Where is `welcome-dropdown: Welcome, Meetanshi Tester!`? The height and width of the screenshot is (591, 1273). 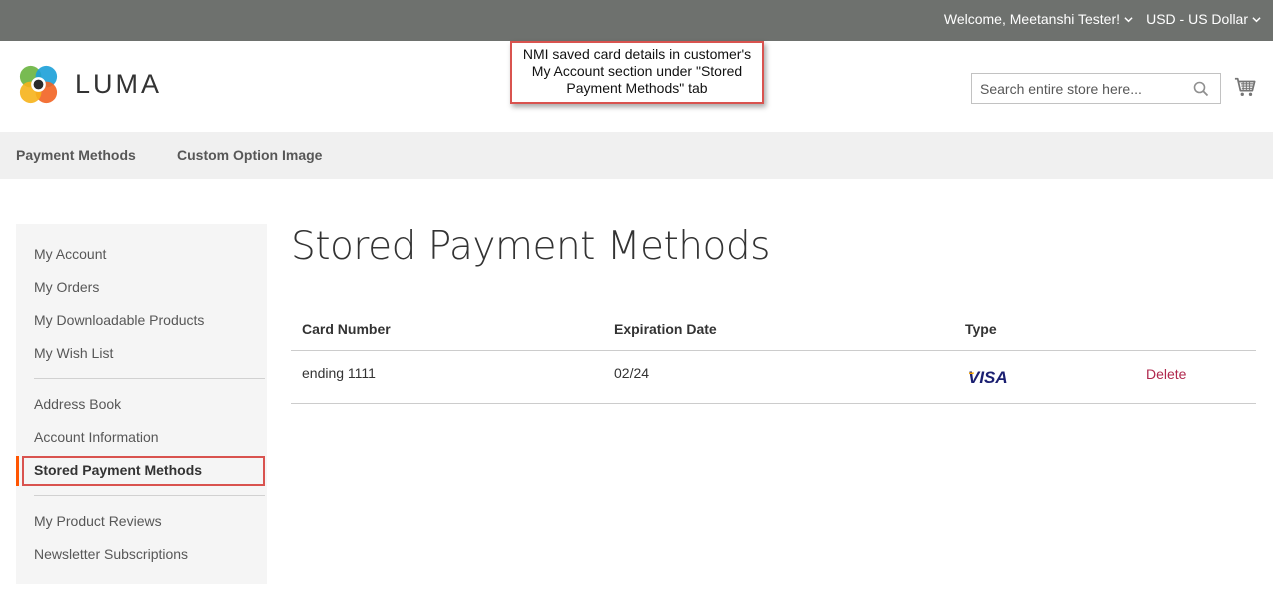 welcome-dropdown: Welcome, Meetanshi Tester! is located at coordinates (1038, 19).